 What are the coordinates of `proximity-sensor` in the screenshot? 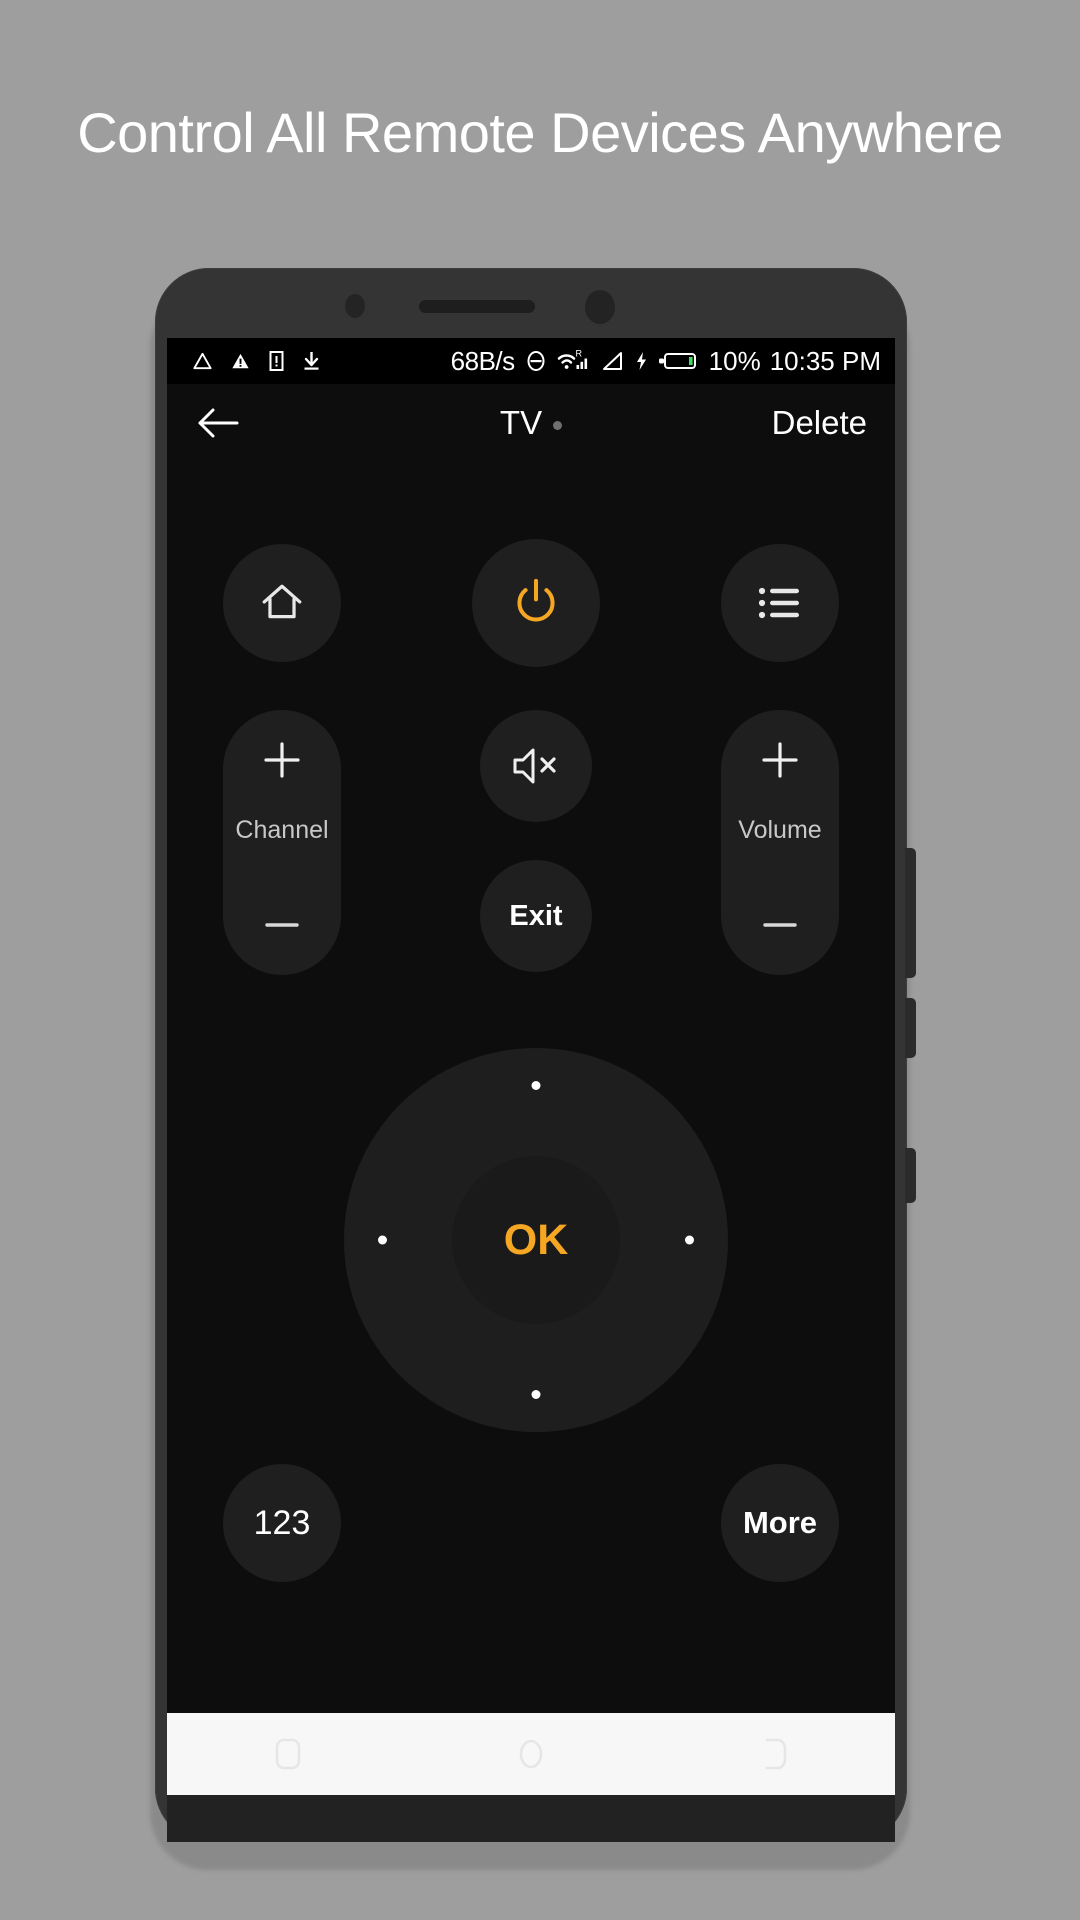 It's located at (600, 307).